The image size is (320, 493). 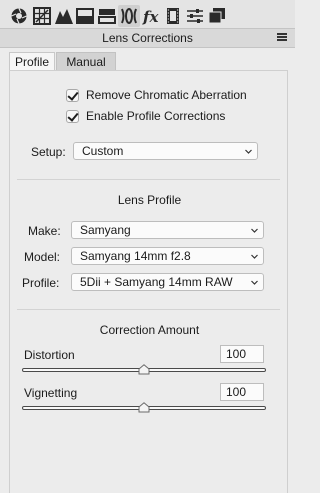 I want to click on setup-value: Custom, so click(x=103, y=151).